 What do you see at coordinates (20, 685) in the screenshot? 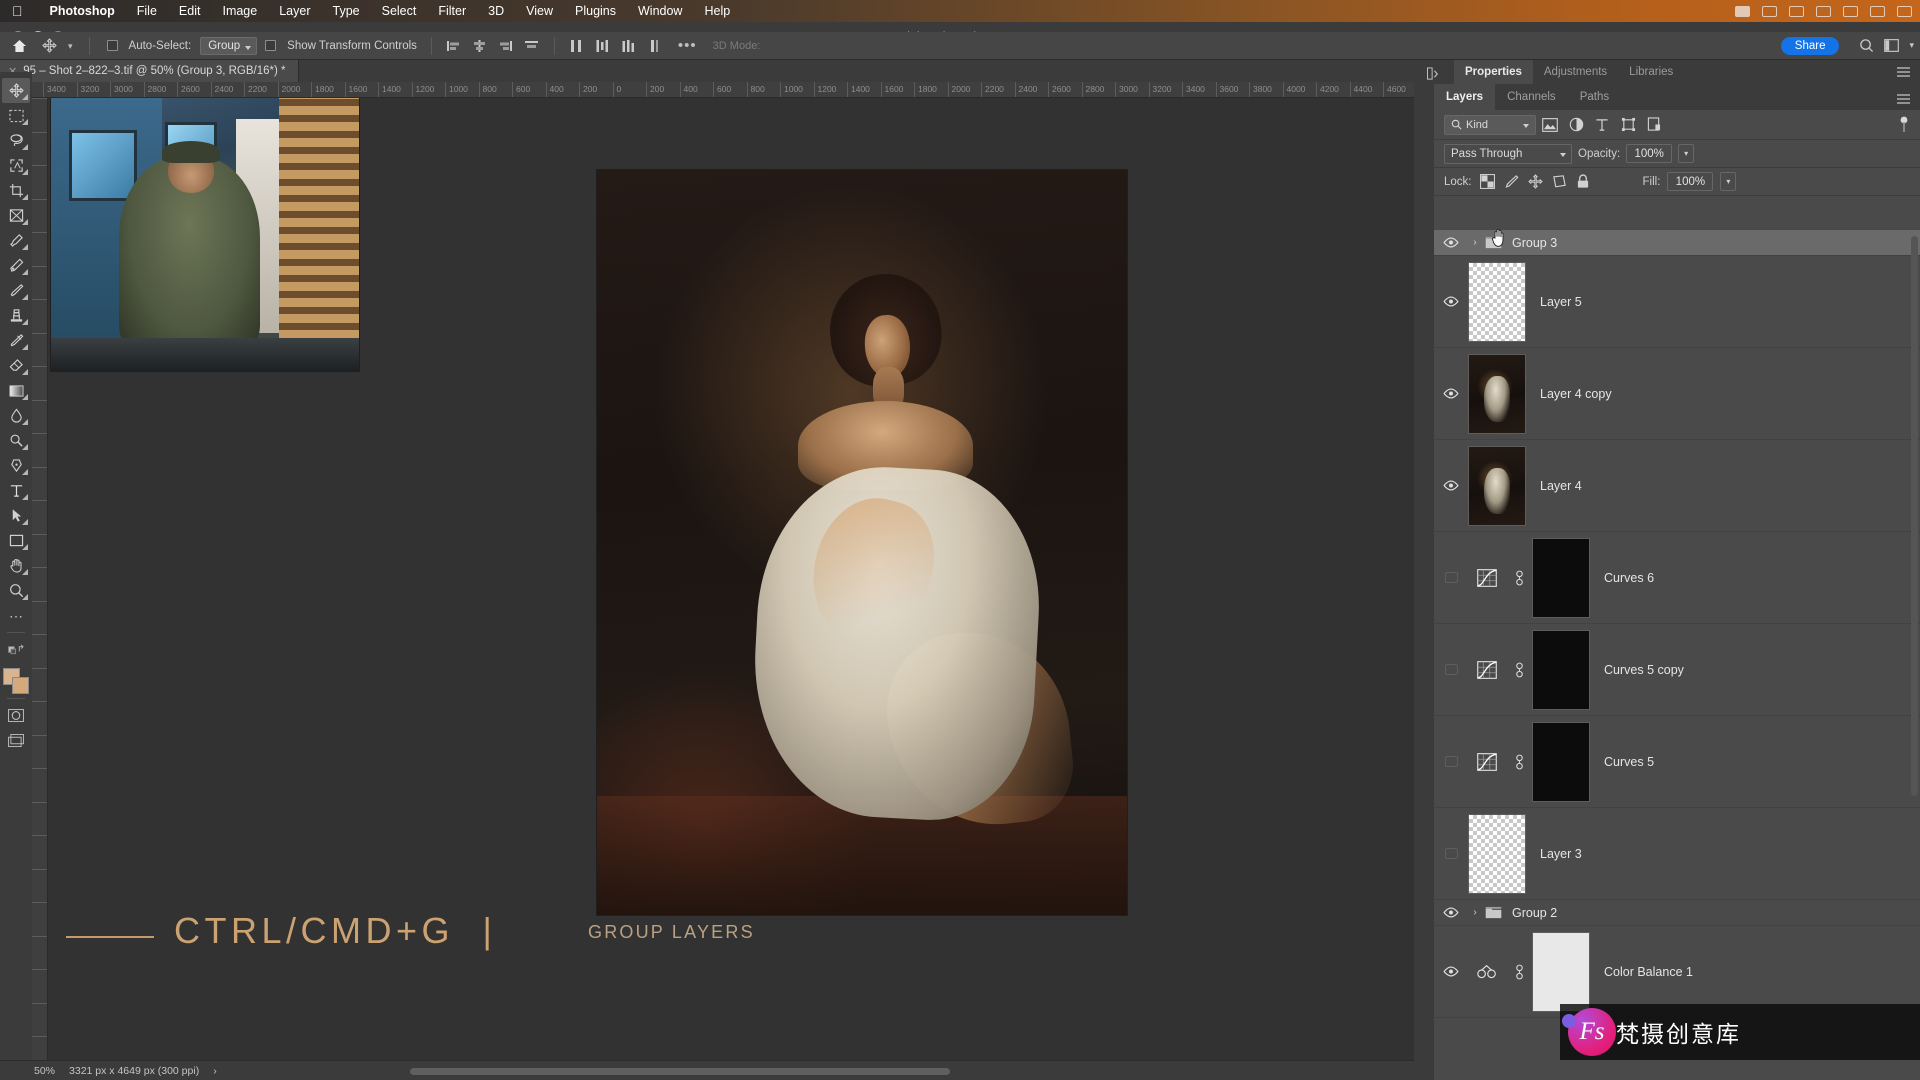
I see `background-color-swatch` at bounding box center [20, 685].